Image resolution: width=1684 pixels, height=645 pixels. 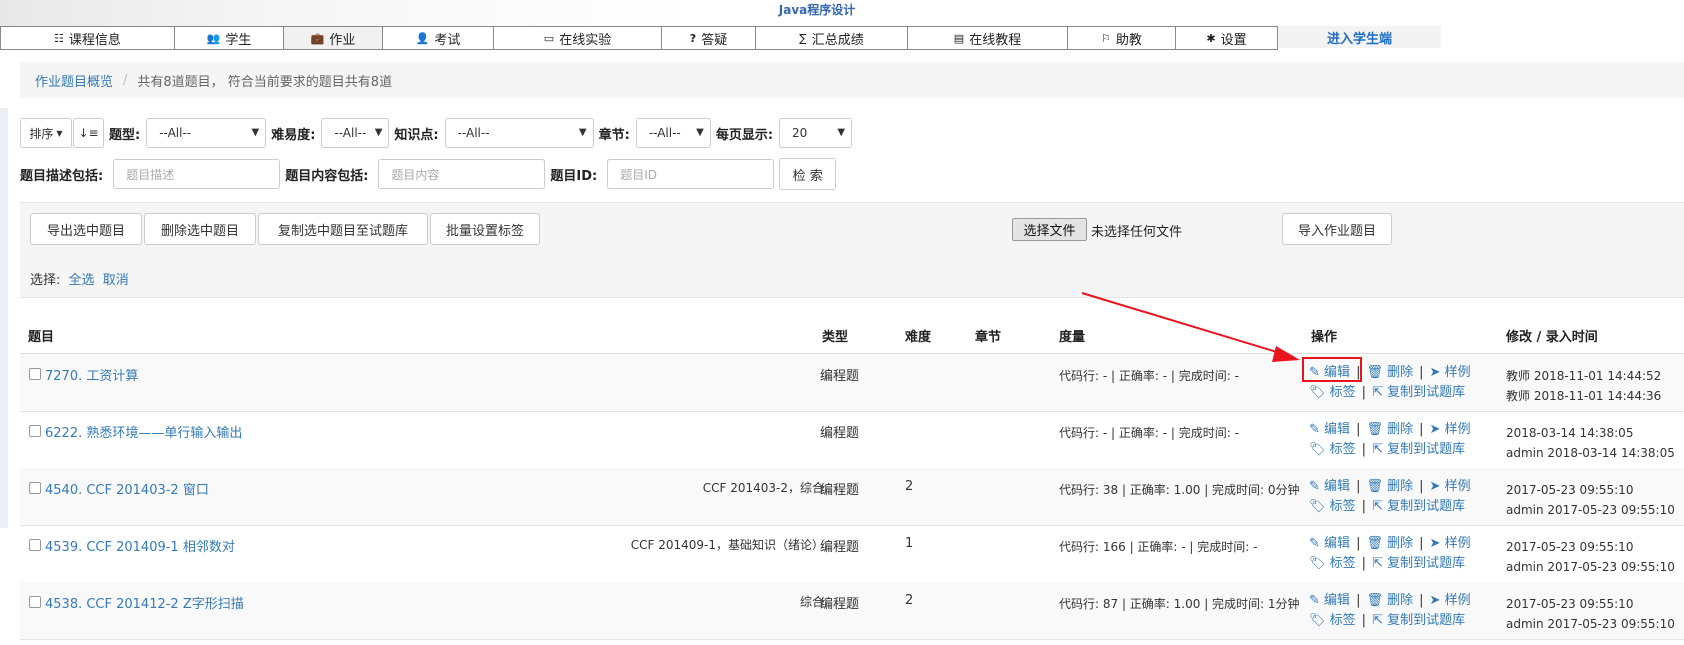 What do you see at coordinates (578, 38) in the screenshot?
I see `nav-online-lab: ▭ 在线实验` at bounding box center [578, 38].